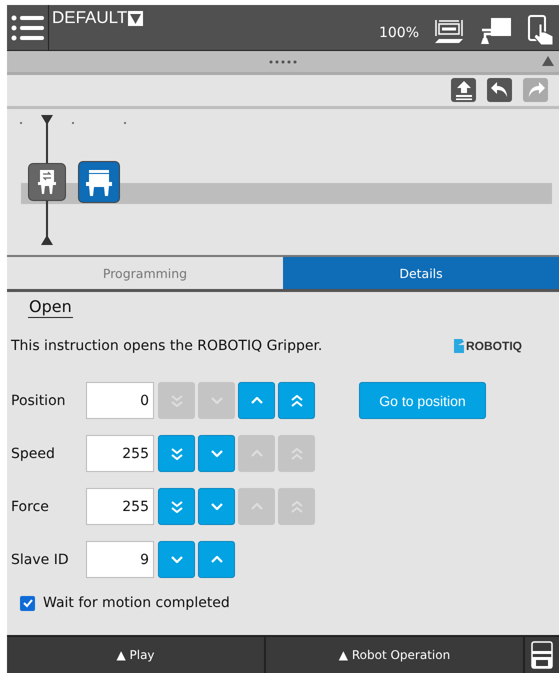 The height and width of the screenshot is (673, 559). Describe the element at coordinates (548, 61) in the screenshot. I see `collapse-arrow-icon` at that location.